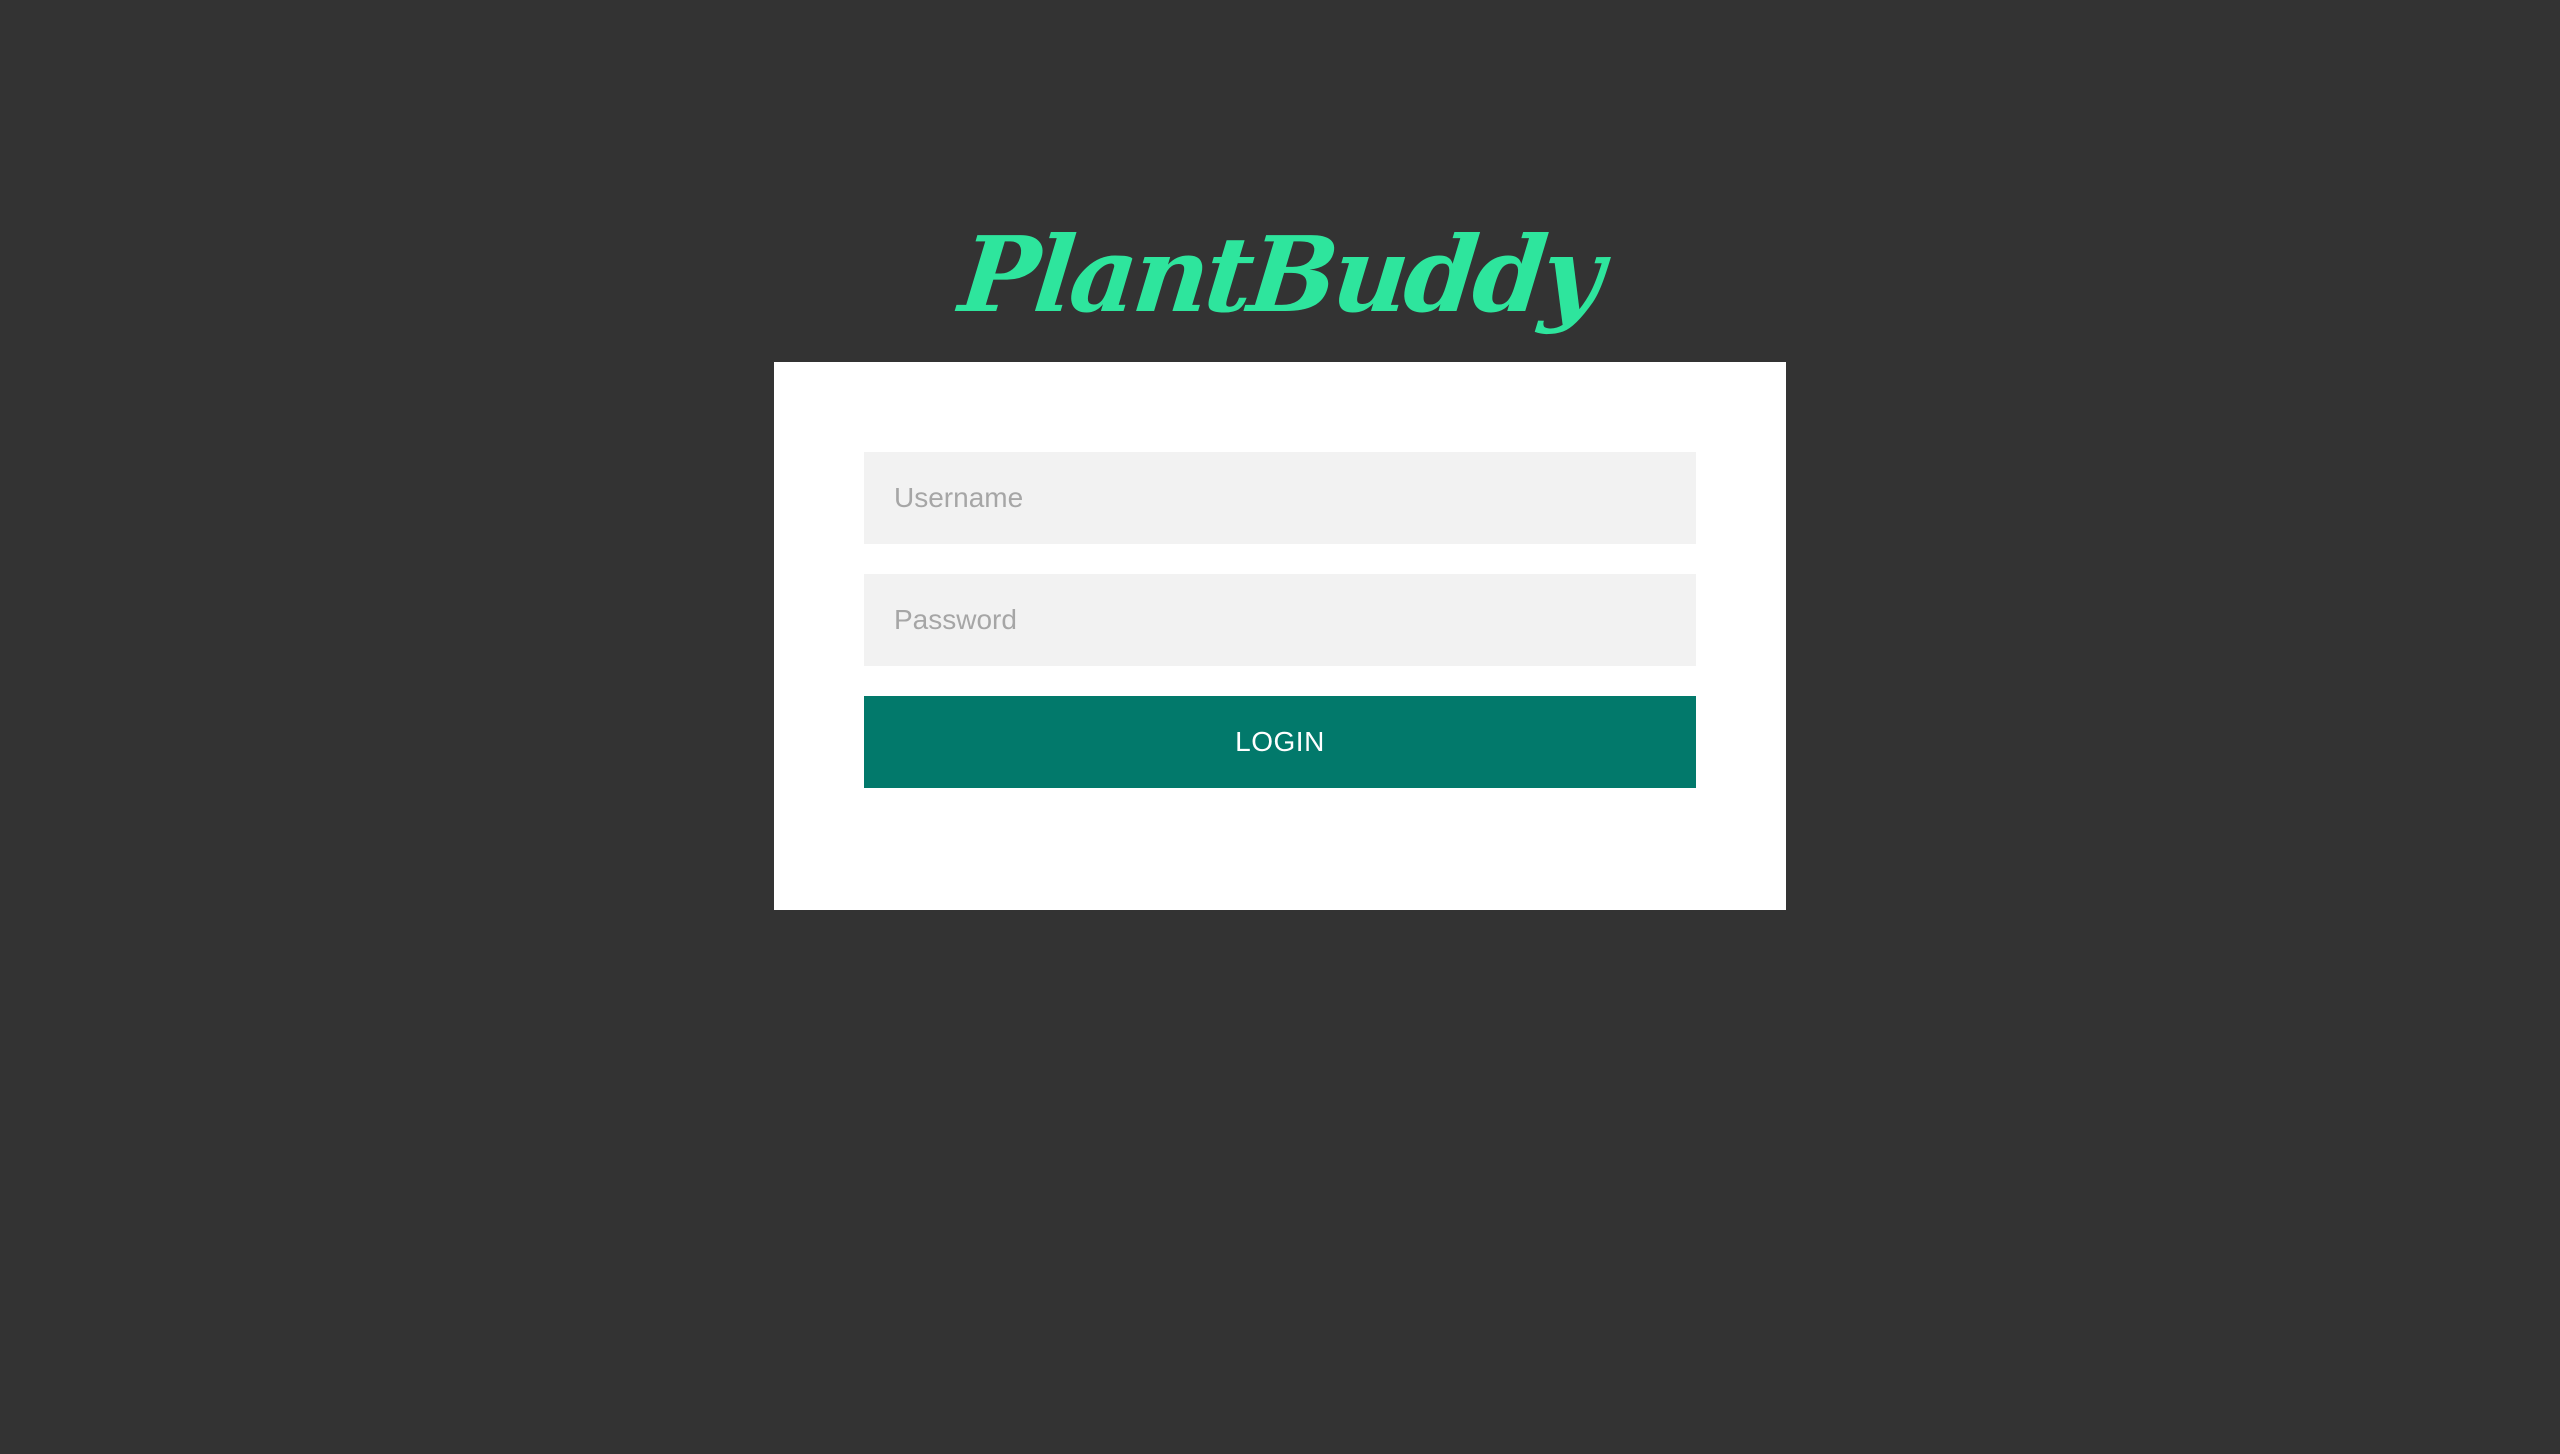 The width and height of the screenshot is (2560, 1454). I want to click on login-button: LOGIN, so click(1280, 742).